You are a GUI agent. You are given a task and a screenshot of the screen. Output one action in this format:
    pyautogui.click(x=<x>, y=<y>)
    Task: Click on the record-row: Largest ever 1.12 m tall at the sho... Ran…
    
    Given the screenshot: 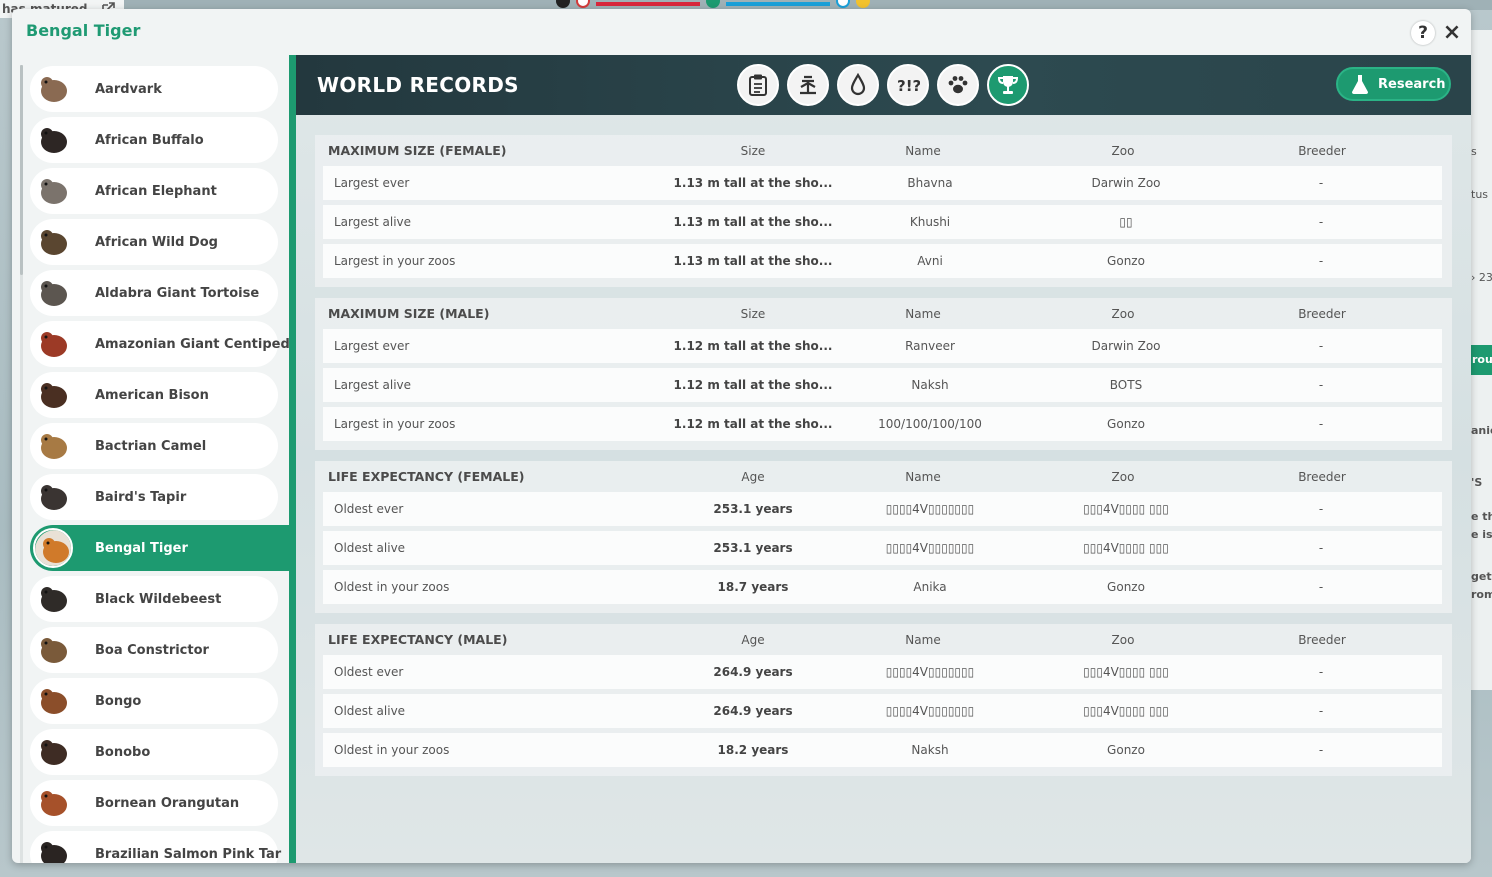 What is the action you would take?
    pyautogui.click(x=882, y=346)
    